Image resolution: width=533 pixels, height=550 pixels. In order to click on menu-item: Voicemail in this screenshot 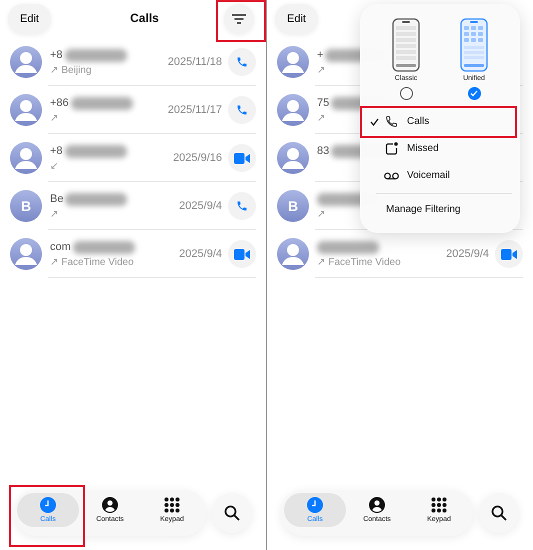, I will do `click(440, 175)`.